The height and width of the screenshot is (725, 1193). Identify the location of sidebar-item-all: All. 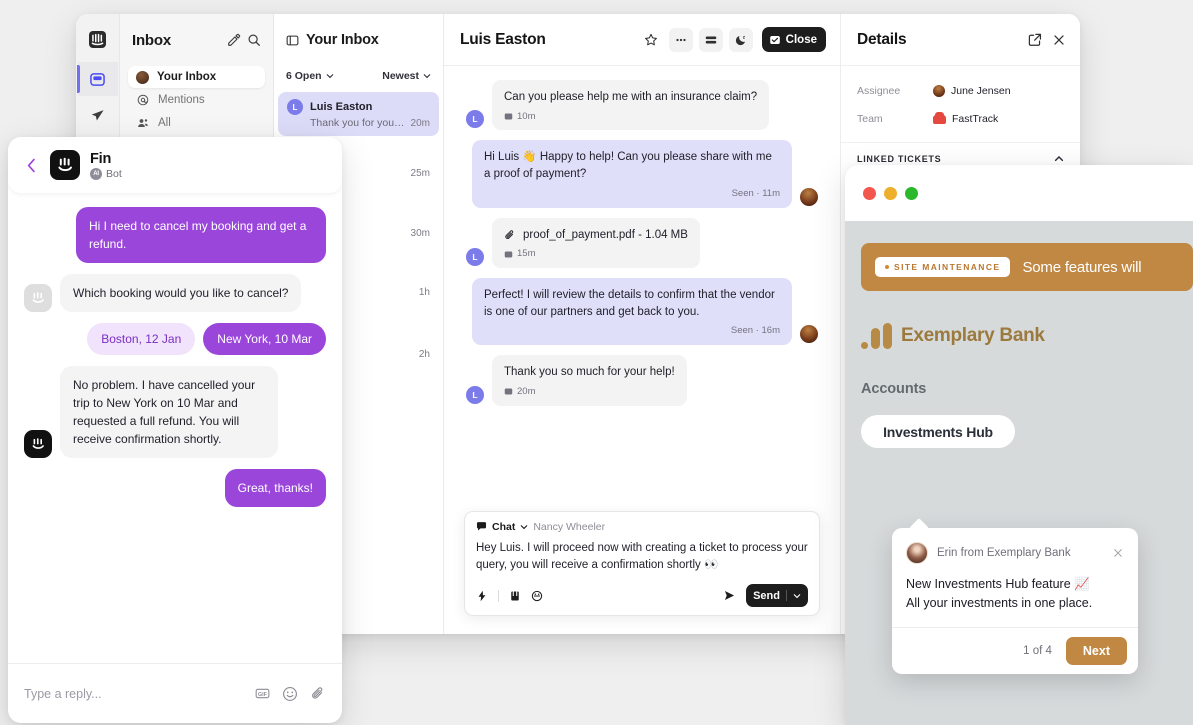
(196, 123).